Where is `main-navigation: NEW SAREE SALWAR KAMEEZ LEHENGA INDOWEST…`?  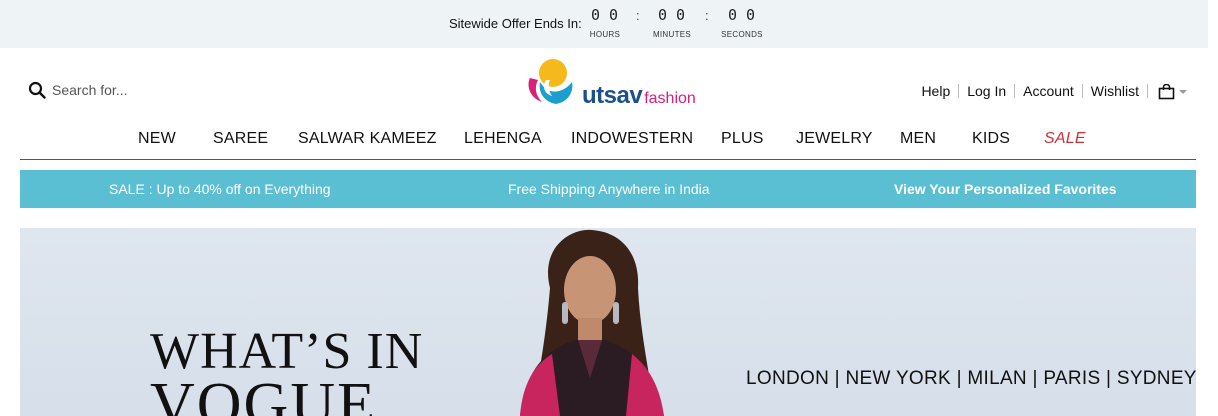 main-navigation: NEW SAREE SALWAR KAMEEZ LEHENGA INDOWEST… is located at coordinates (608, 145).